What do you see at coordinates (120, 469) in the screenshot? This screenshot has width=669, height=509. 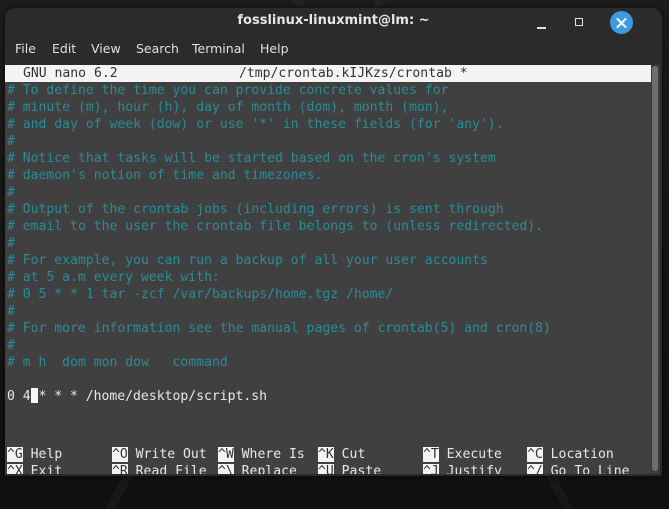 I see `shortcut-key: ^R` at bounding box center [120, 469].